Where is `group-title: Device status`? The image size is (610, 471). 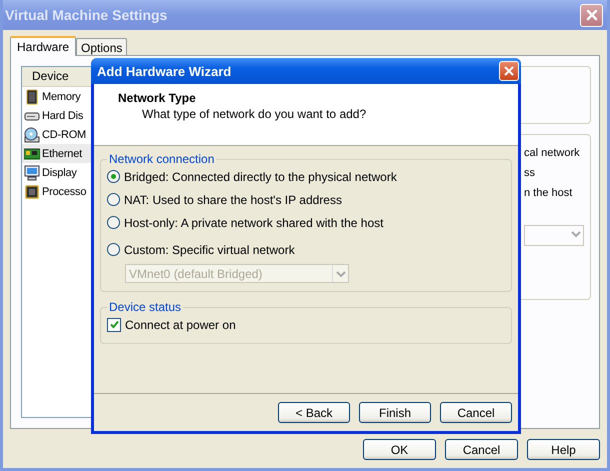 group-title: Device status is located at coordinates (145, 307).